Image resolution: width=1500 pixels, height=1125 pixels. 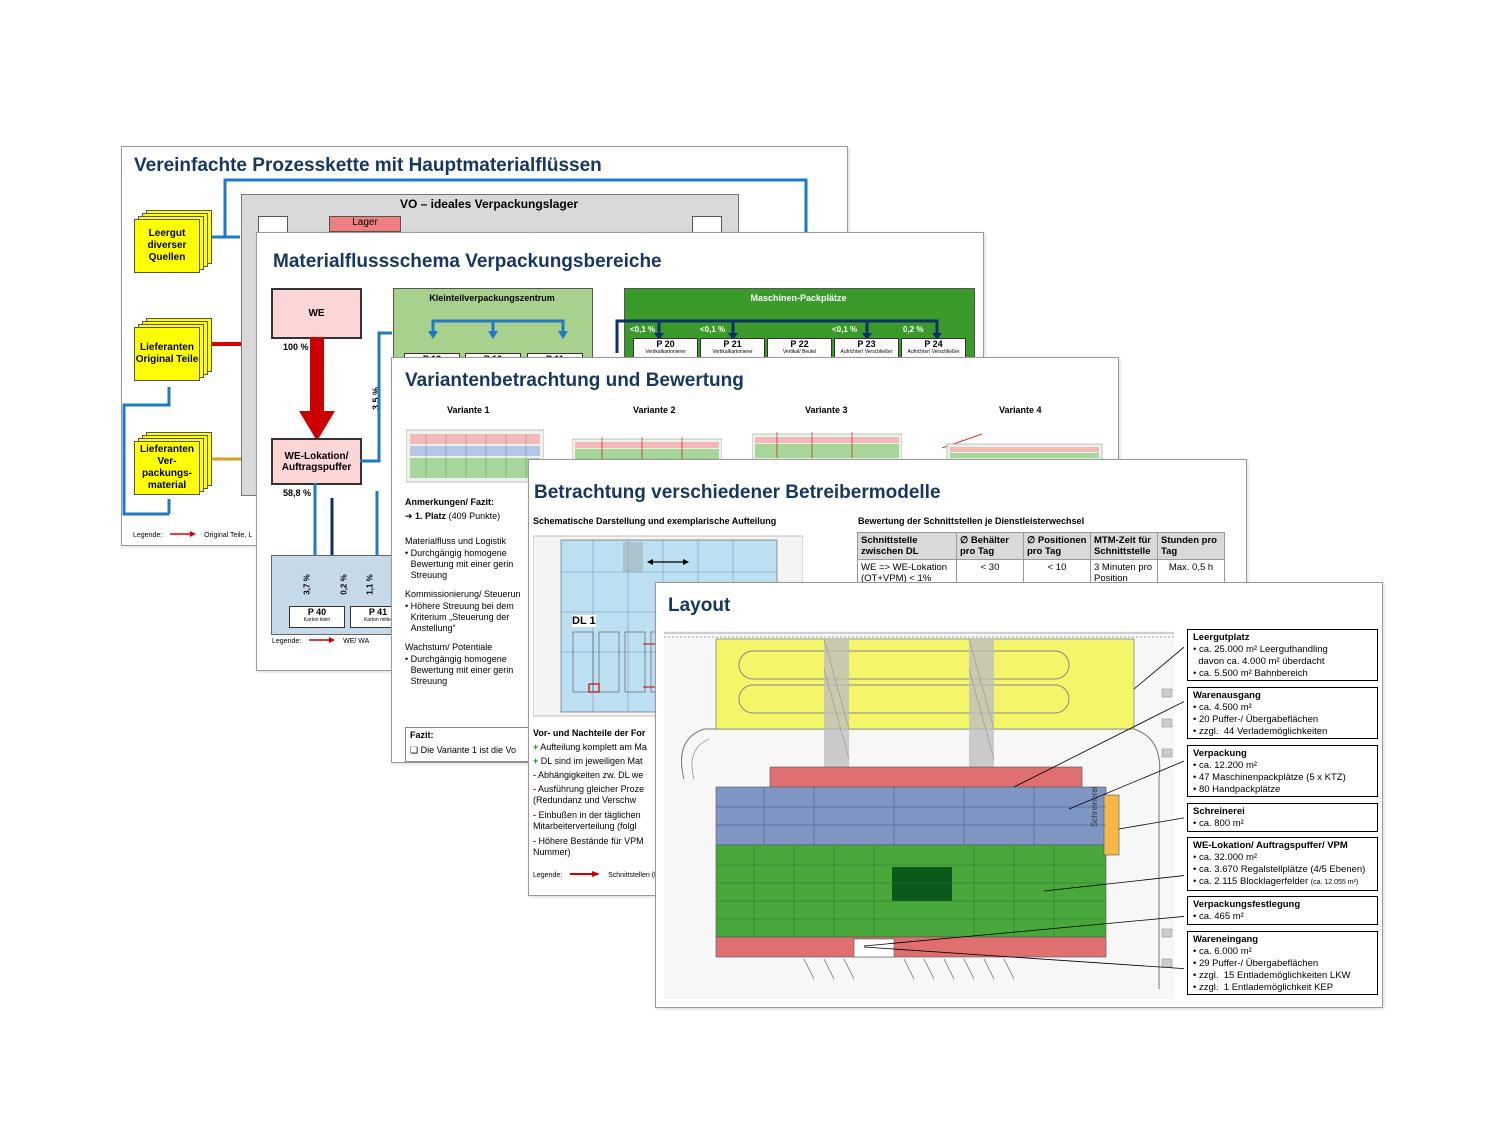 What do you see at coordinates (990, 546) in the screenshot?
I see `table-header-behaelter: ∅ Behälter pro Tag` at bounding box center [990, 546].